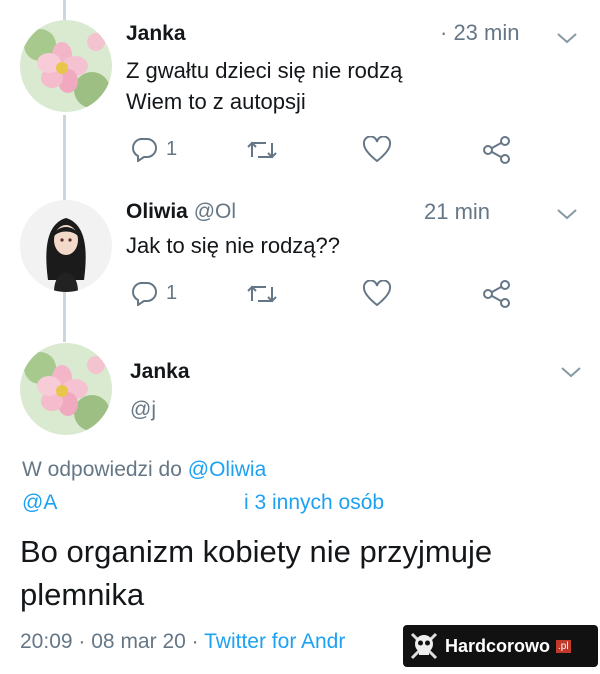  Describe the element at coordinates (256, 551) in the screenshot. I see `tweet-body-line: Bo organizm kobiety nie przyjmuje` at that location.